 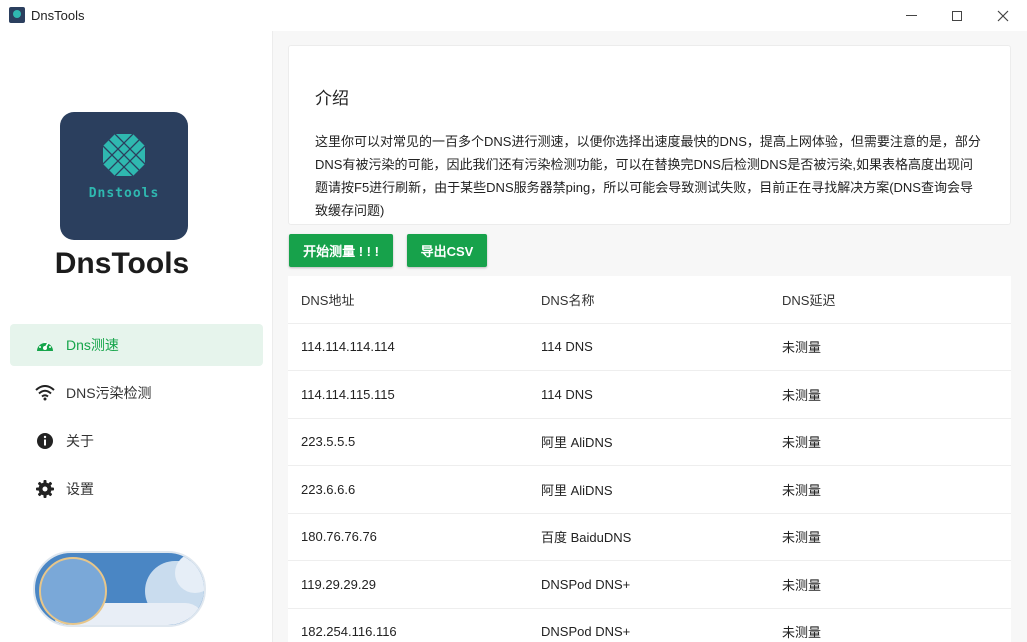 What do you see at coordinates (649, 537) in the screenshot?
I see `table-row: 180.76.76.76 百度 BaiduDNS 未测量` at bounding box center [649, 537].